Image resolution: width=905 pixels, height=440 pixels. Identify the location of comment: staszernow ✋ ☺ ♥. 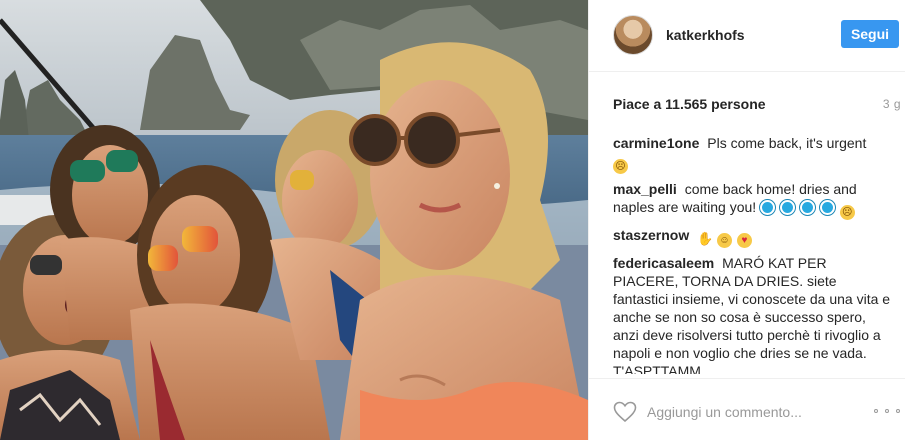
(754, 237).